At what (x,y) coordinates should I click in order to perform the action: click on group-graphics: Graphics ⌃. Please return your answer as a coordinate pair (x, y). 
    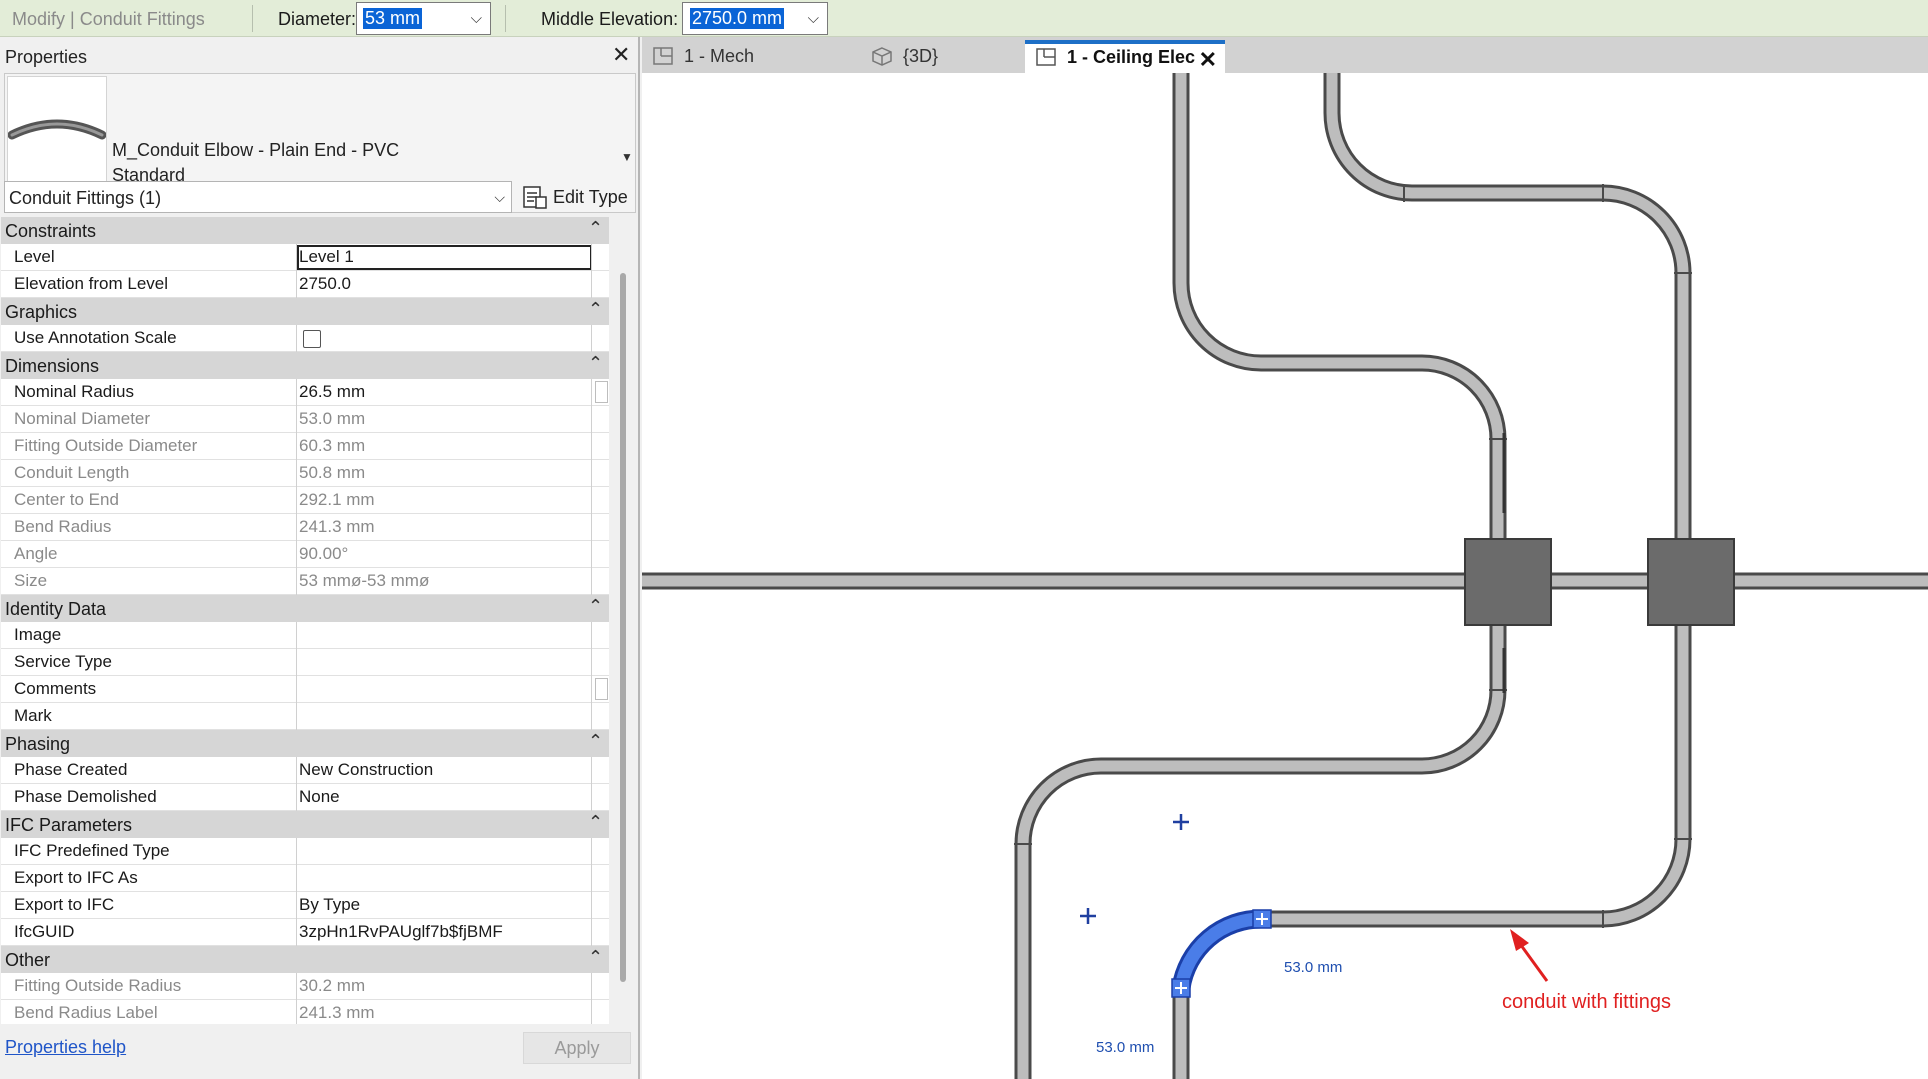
    Looking at the image, I should click on (305, 311).